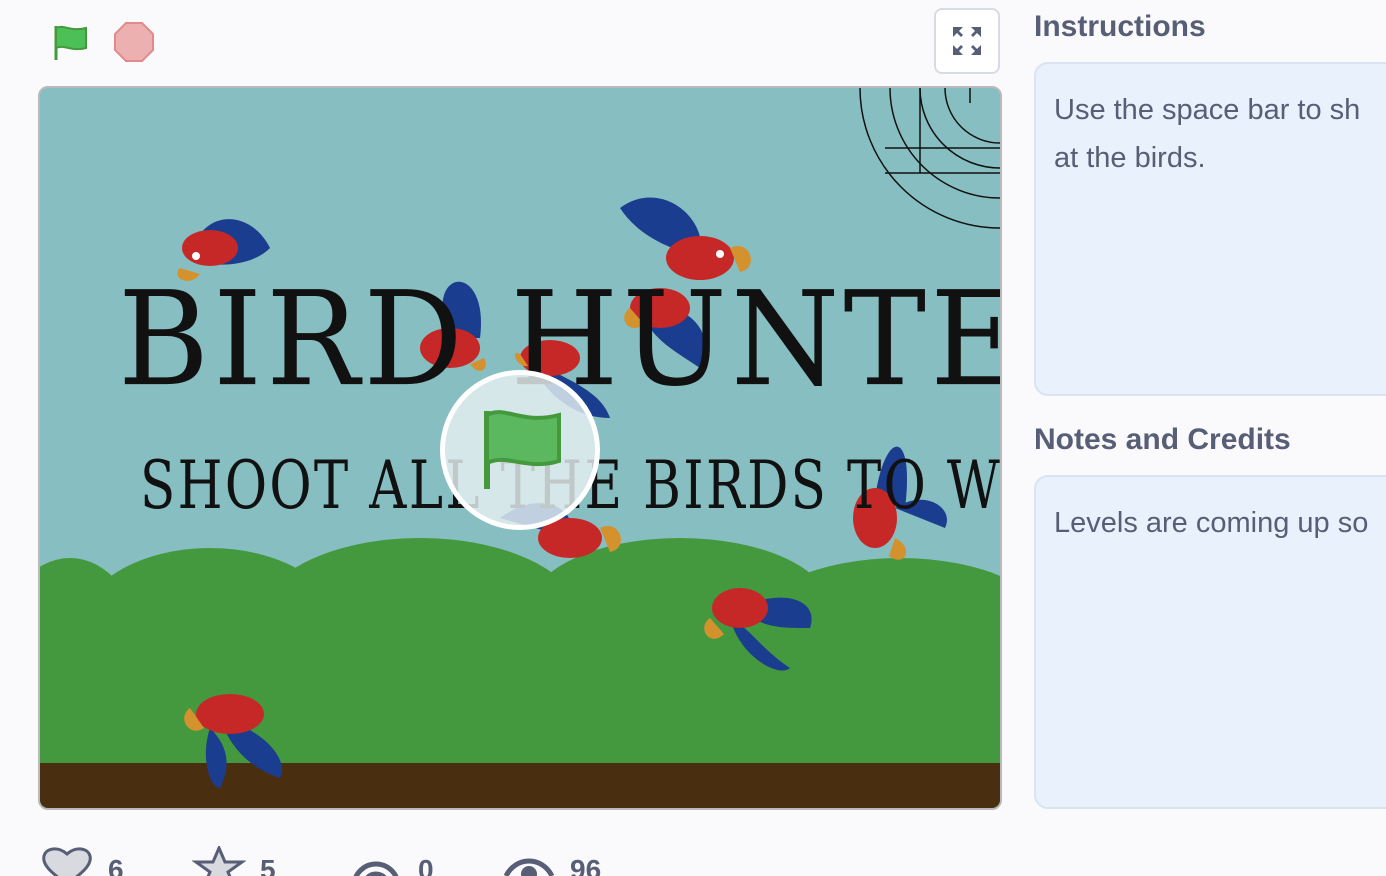  I want to click on fullscreen-button, so click(967, 41).